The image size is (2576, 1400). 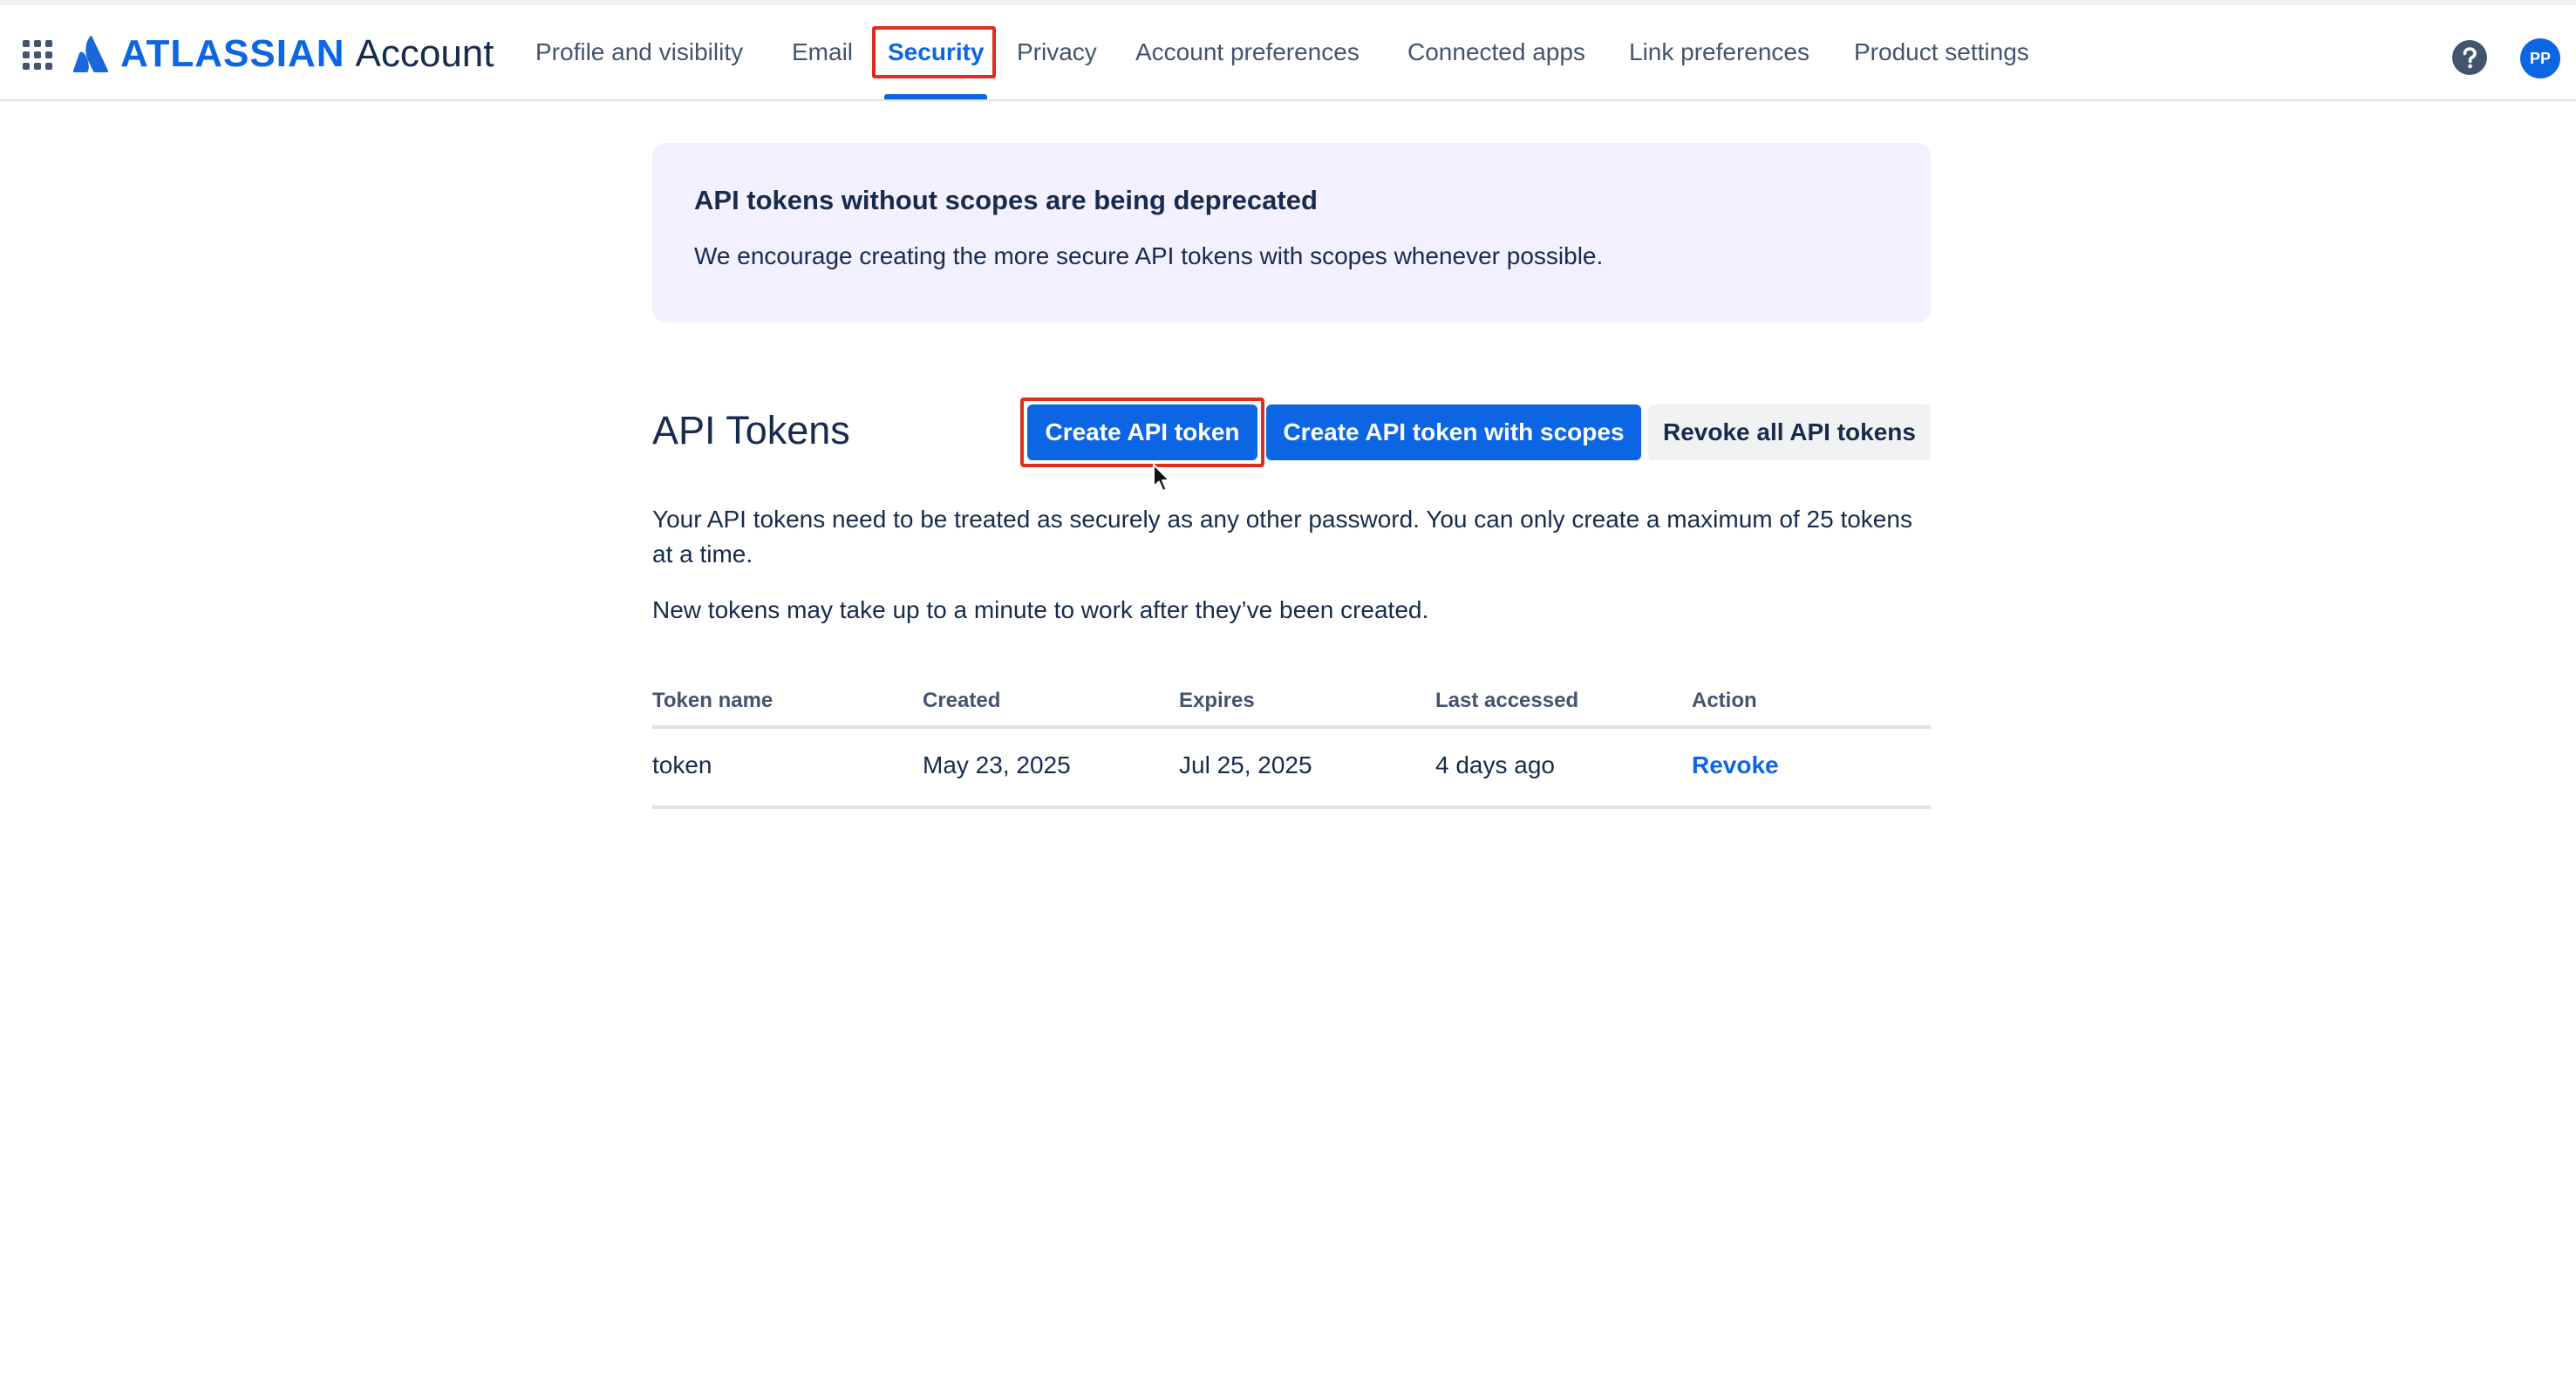 What do you see at coordinates (1507, 701) in the screenshot?
I see `column-header-last-accessed: Last accessed` at bounding box center [1507, 701].